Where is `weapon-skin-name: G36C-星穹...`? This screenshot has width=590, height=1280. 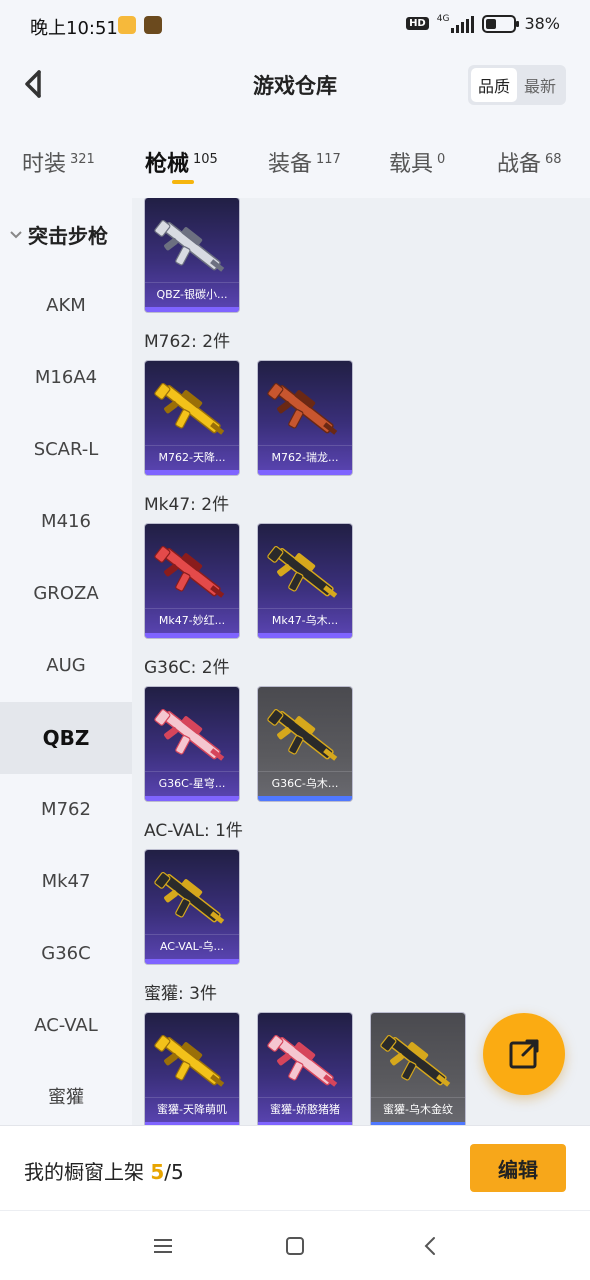
weapon-skin-name: G36C-星穹... is located at coordinates (192, 783).